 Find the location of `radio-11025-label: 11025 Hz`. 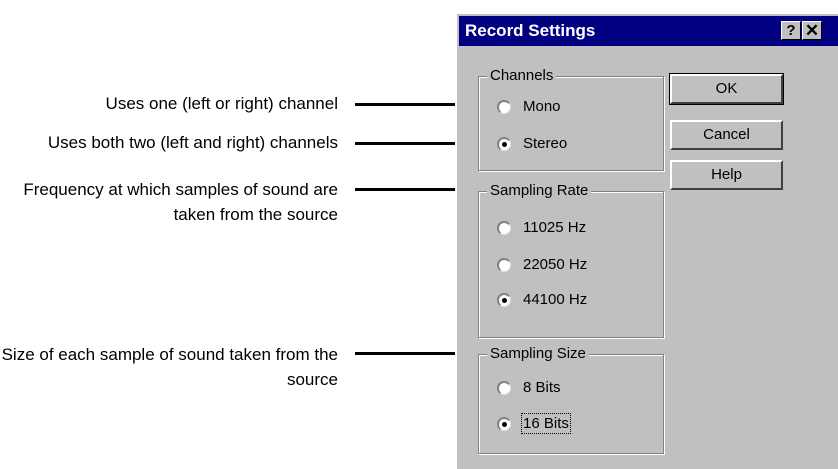

radio-11025-label: 11025 Hz is located at coordinates (554, 227).